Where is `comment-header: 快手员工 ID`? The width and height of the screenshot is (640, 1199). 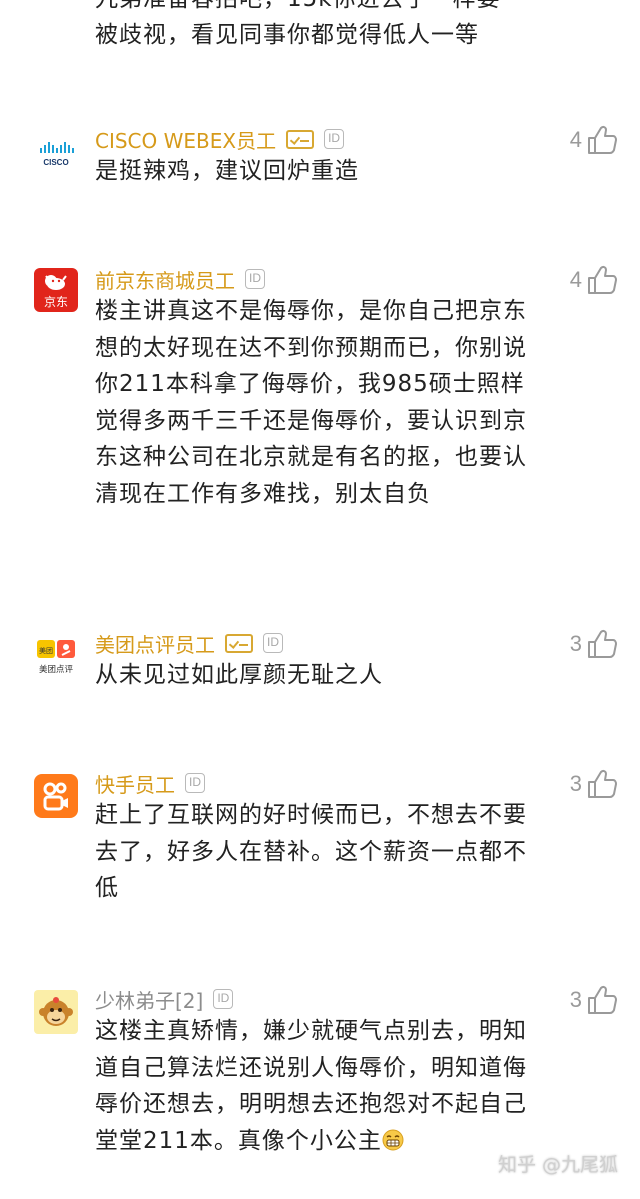 comment-header: 快手员工 ID is located at coordinates (150, 783).